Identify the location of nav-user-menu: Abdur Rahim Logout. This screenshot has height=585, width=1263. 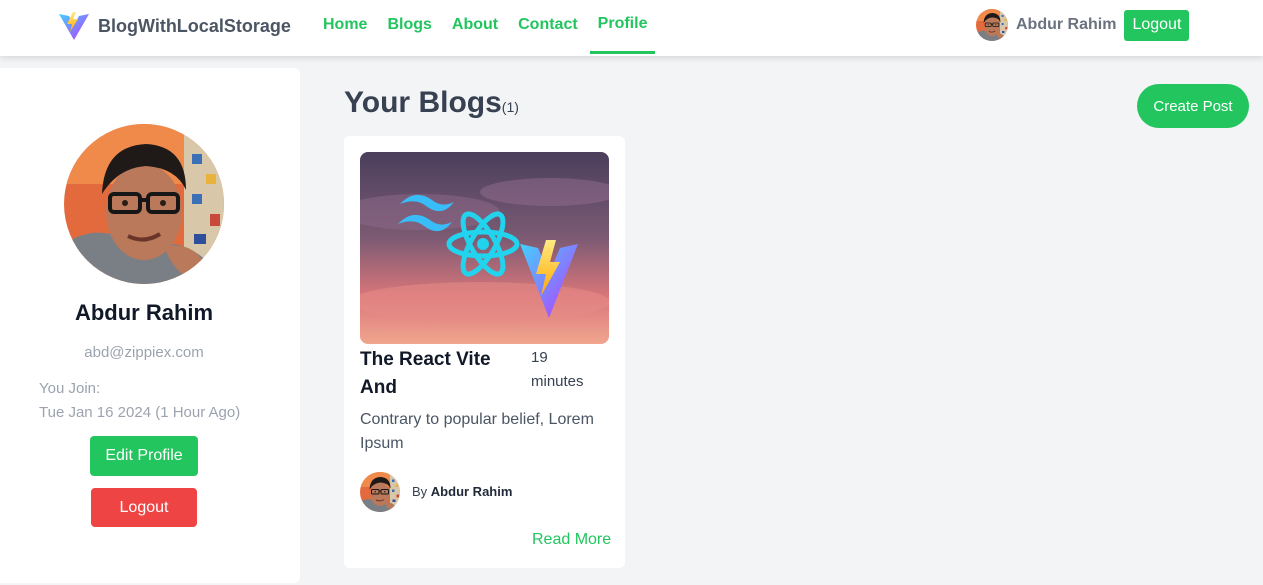
(1083, 25).